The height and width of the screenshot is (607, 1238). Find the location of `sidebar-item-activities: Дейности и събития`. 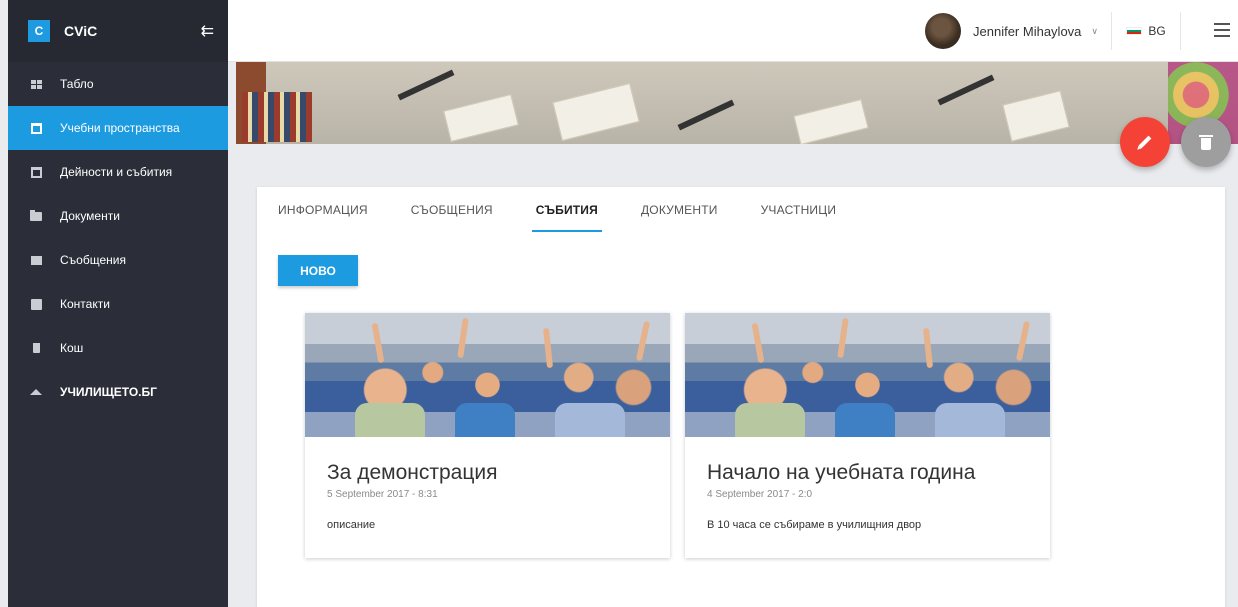

sidebar-item-activities: Дейности и събития is located at coordinates (118, 172).